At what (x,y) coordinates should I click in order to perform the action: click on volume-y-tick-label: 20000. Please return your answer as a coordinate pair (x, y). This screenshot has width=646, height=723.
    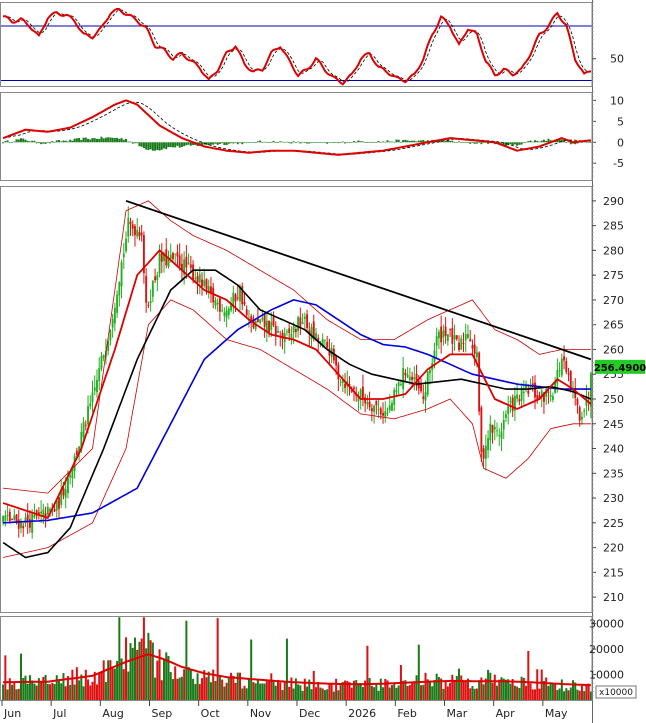
    Looking at the image, I should click on (606, 649).